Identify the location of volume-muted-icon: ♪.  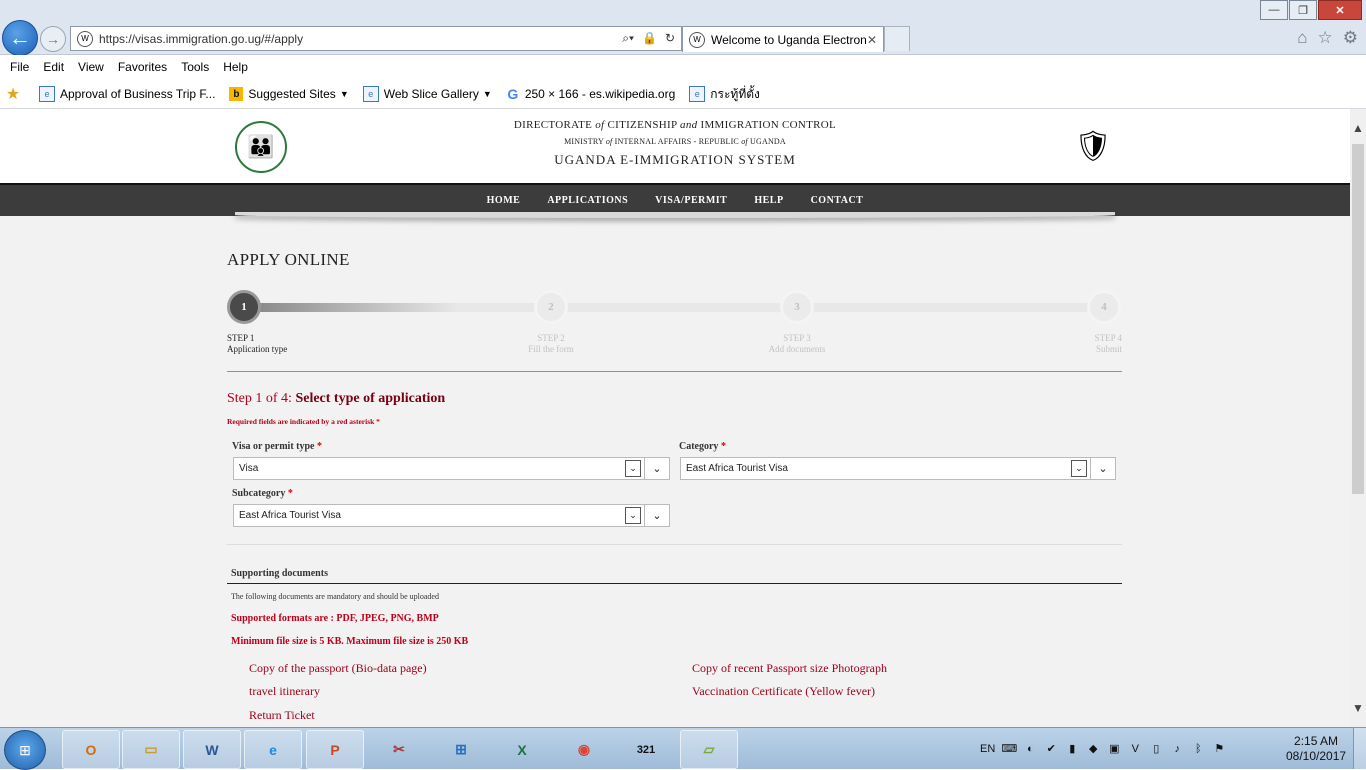
(1177, 749).